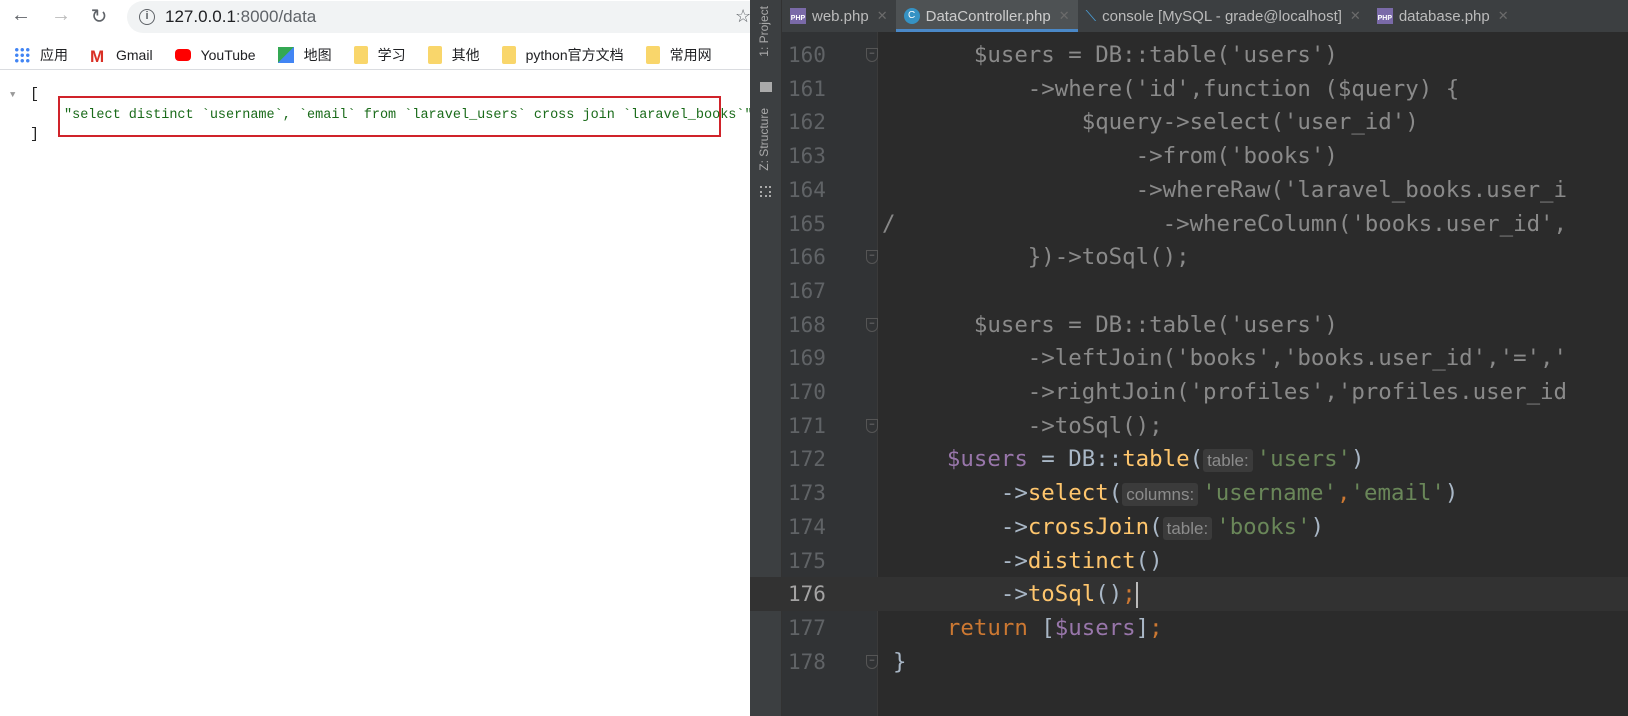  I want to click on code-text: ->distinct(), so click(1028, 561).